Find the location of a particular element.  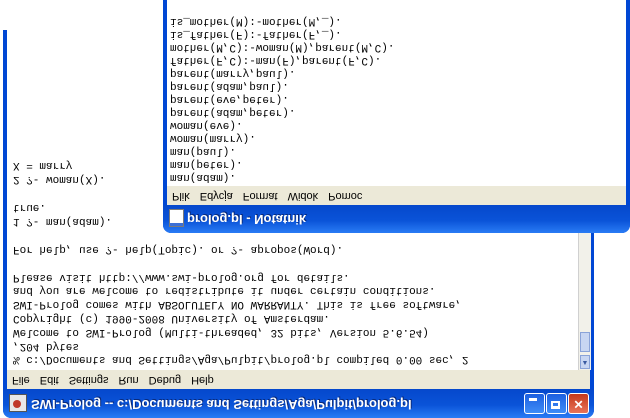

notepad-title-bar: prolog.pl - Notatnik is located at coordinates (396, 219).